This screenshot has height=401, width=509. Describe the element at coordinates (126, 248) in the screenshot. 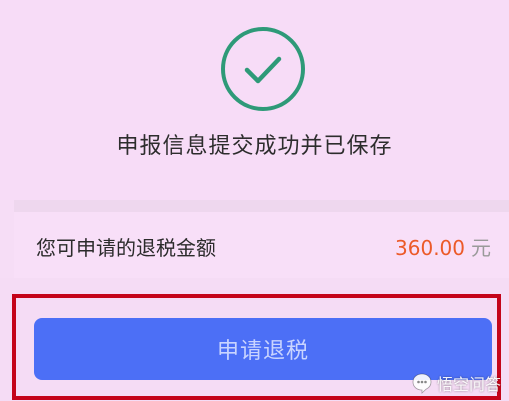

I see `refund-amount-label: 您可申请的退税金额` at that location.